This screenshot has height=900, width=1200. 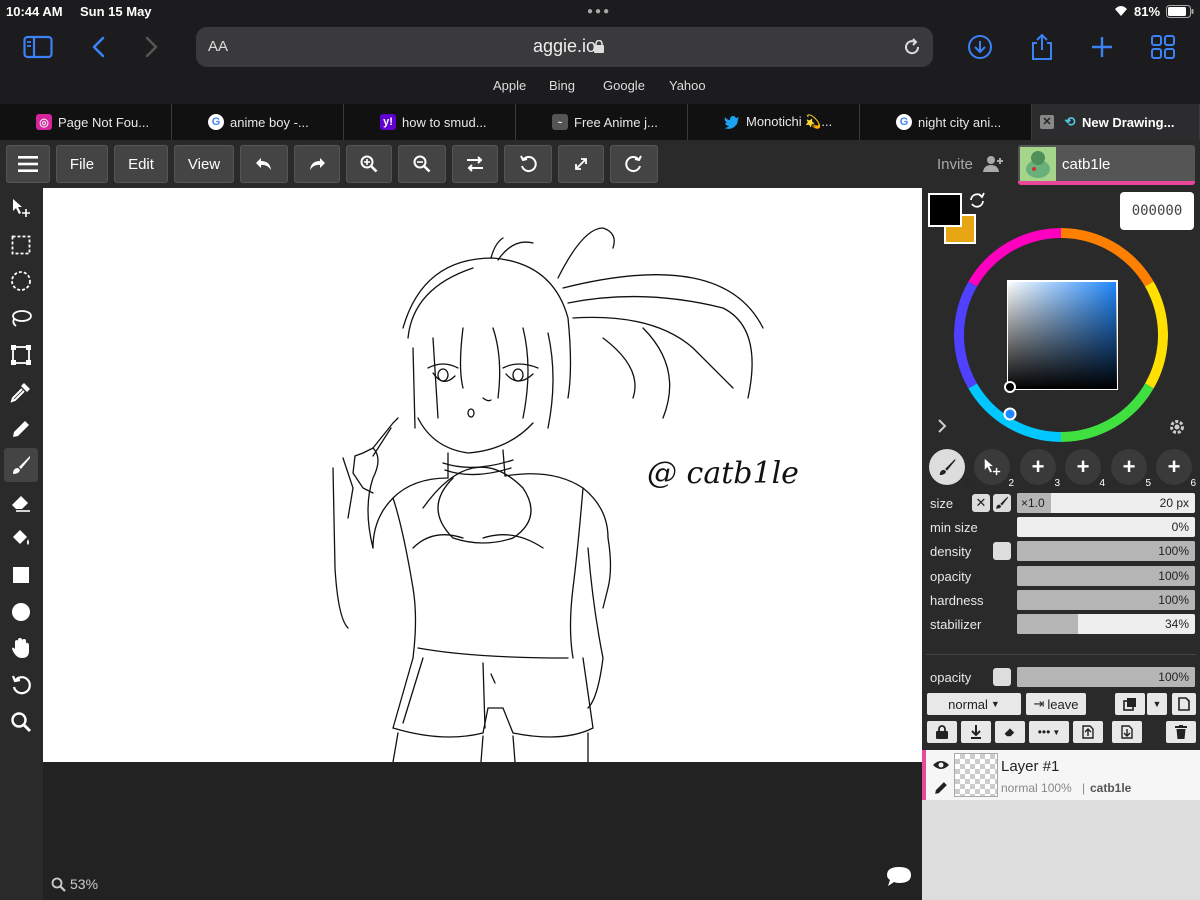 I want to click on brush-number: 5, so click(x=1148, y=483).